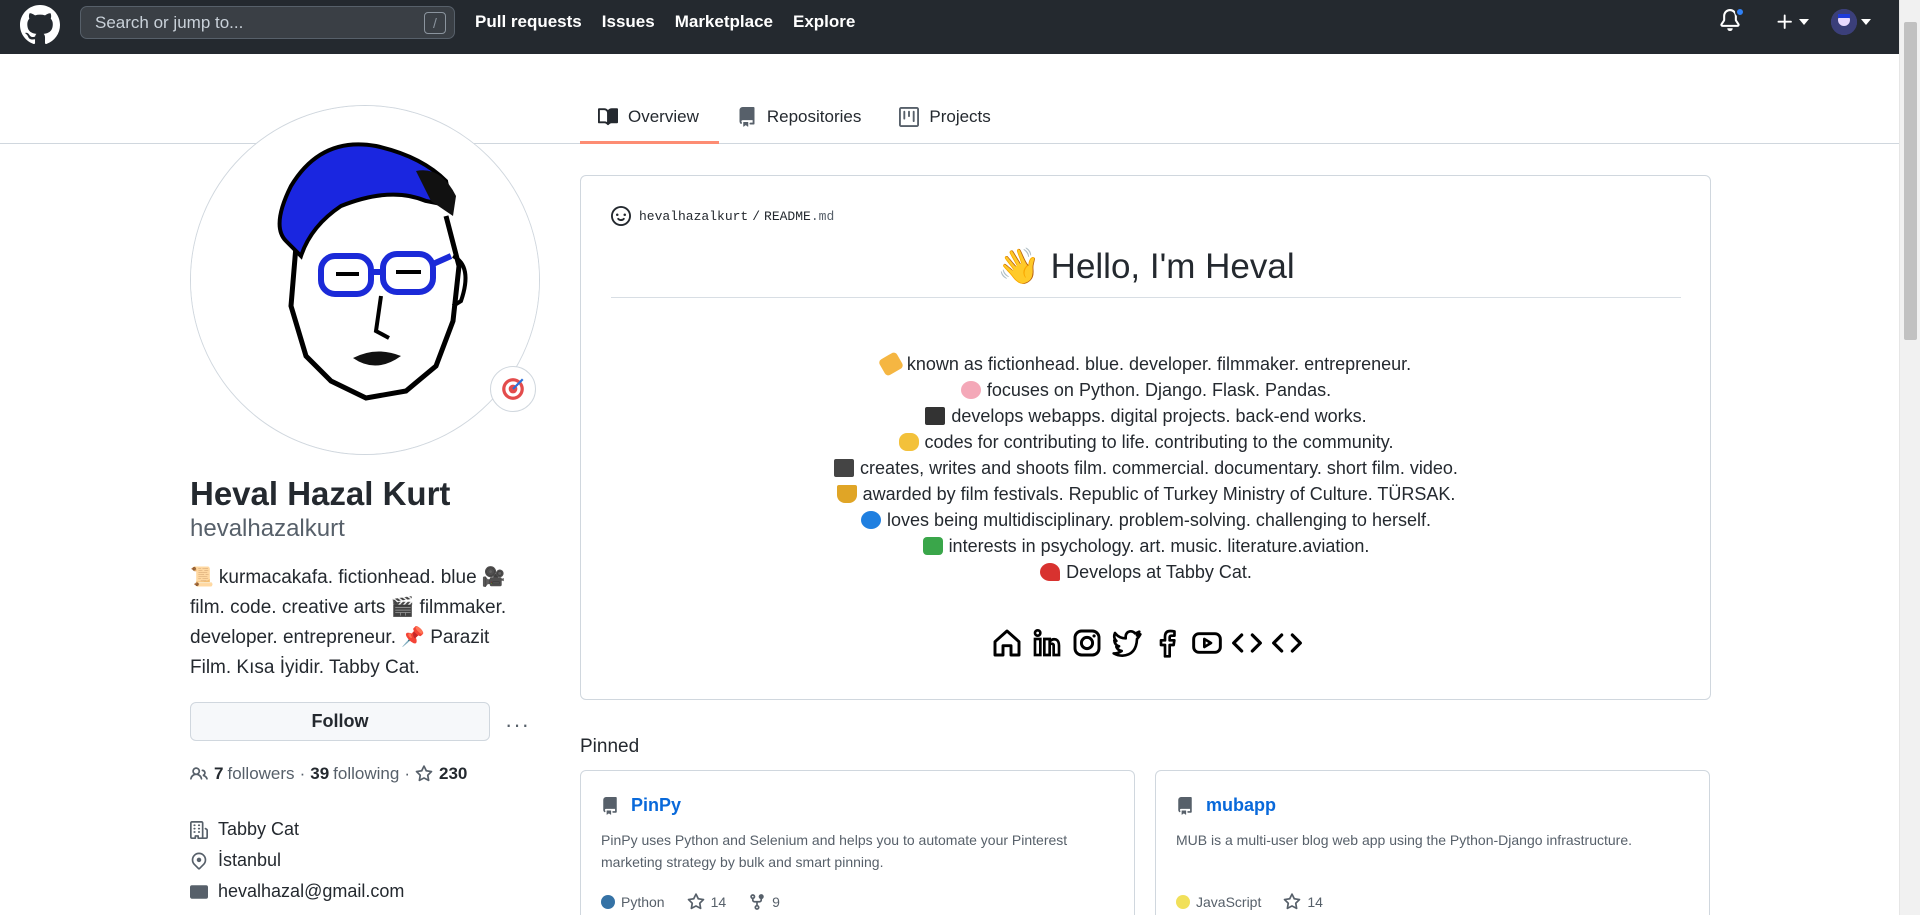 This screenshot has width=1920, height=915. Describe the element at coordinates (935, 416) in the screenshot. I see `computer-emoji-icon` at that location.